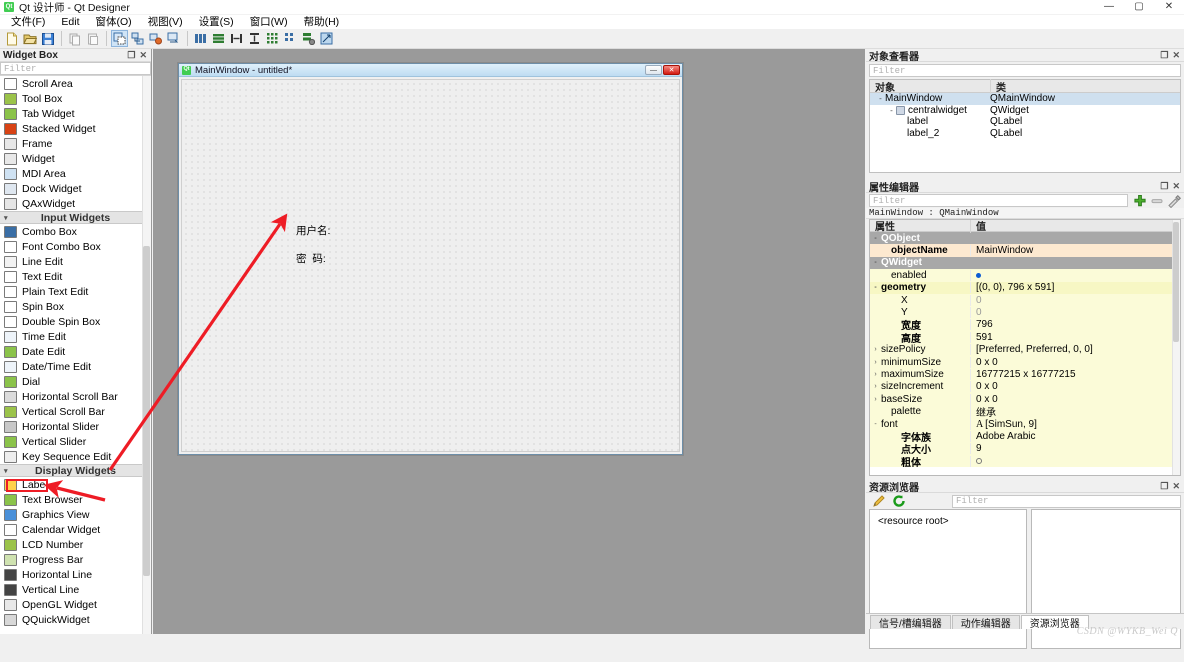 The height and width of the screenshot is (662, 1184). What do you see at coordinates (1066, 501) in the screenshot?
I see `resource-browser-filter-input: Filter` at bounding box center [1066, 501].